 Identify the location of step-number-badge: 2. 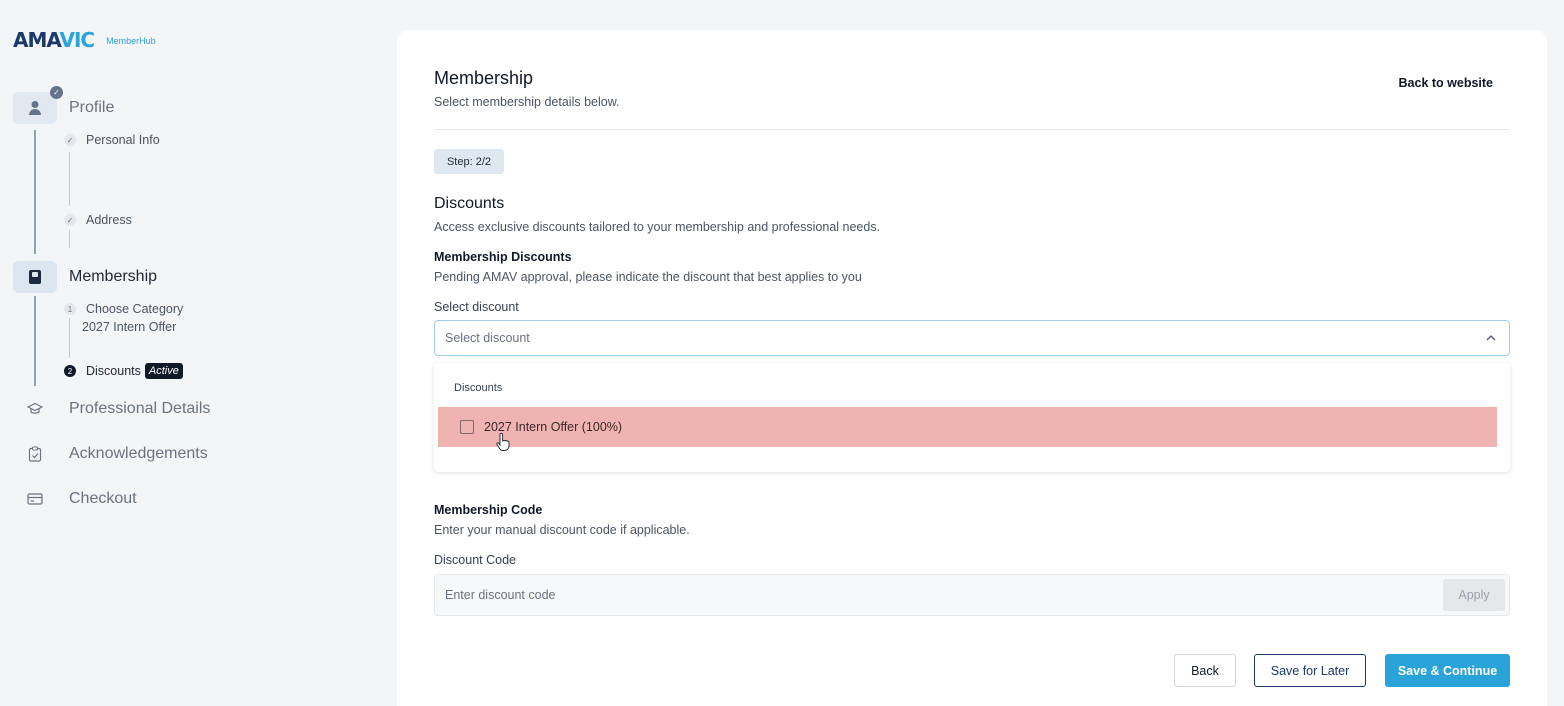
(70, 371).